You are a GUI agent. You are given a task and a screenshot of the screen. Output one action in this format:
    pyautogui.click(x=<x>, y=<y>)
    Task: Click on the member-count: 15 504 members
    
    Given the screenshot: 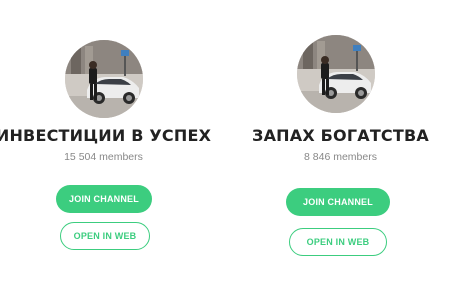 What is the action you would take?
    pyautogui.click(x=103, y=157)
    